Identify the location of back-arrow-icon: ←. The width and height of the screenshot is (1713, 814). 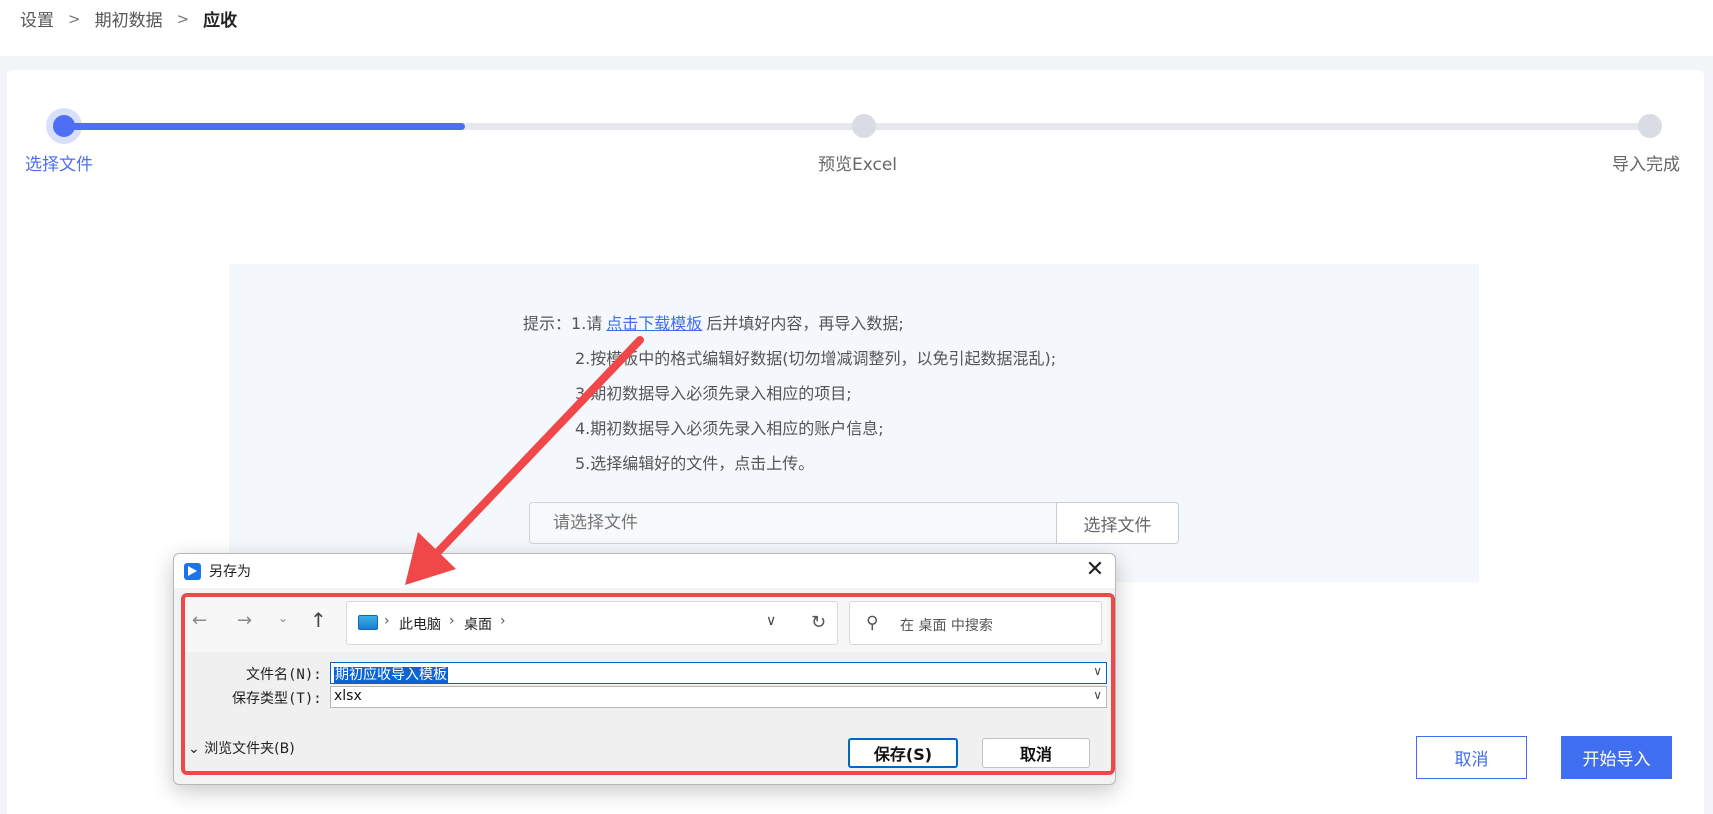
(199, 620).